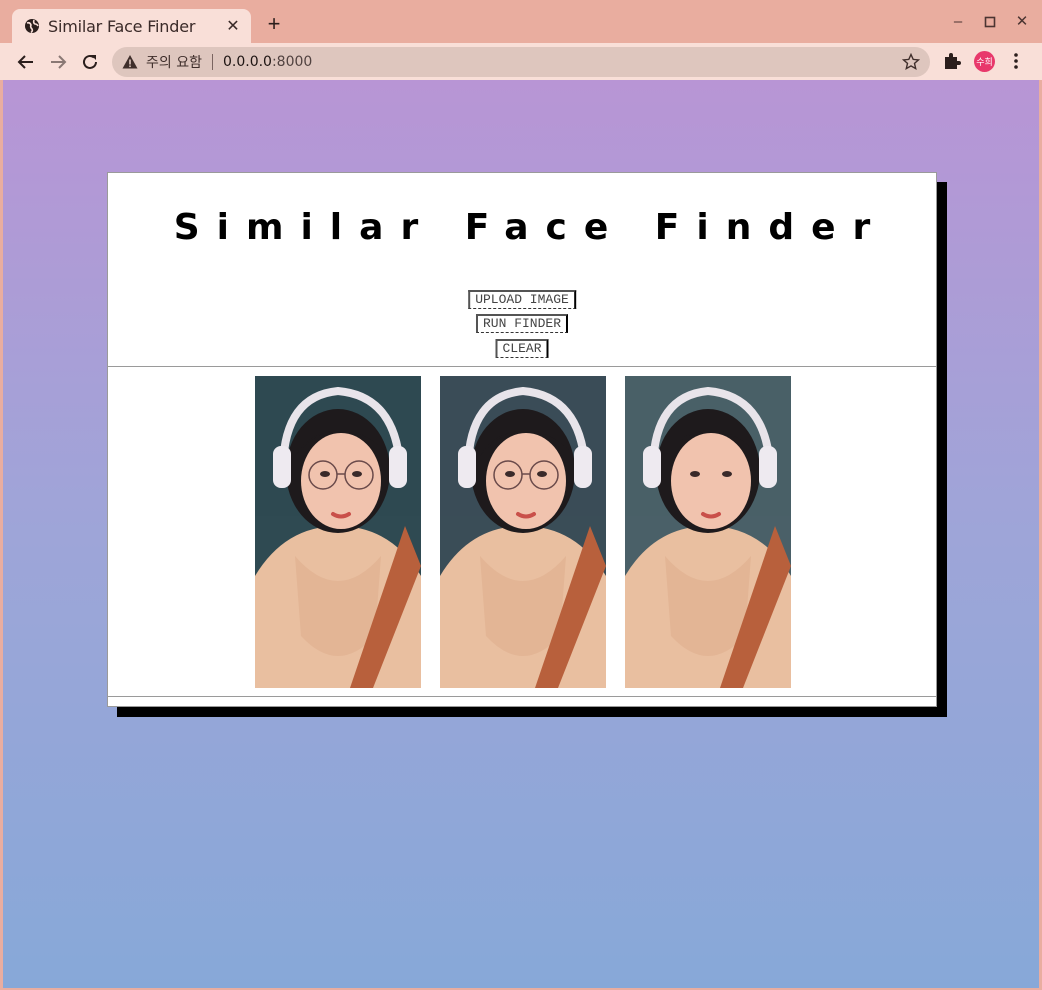 The height and width of the screenshot is (990, 1042). What do you see at coordinates (292, 62) in the screenshot?
I see `url-port: :8000` at bounding box center [292, 62].